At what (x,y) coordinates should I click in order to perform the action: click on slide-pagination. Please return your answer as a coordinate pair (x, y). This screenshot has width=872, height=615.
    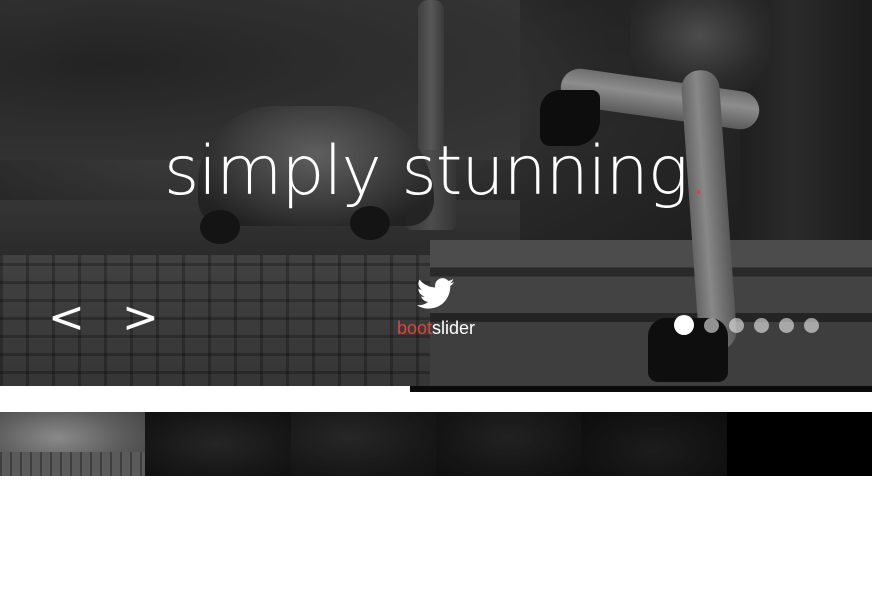
    Looking at the image, I should click on (746, 325).